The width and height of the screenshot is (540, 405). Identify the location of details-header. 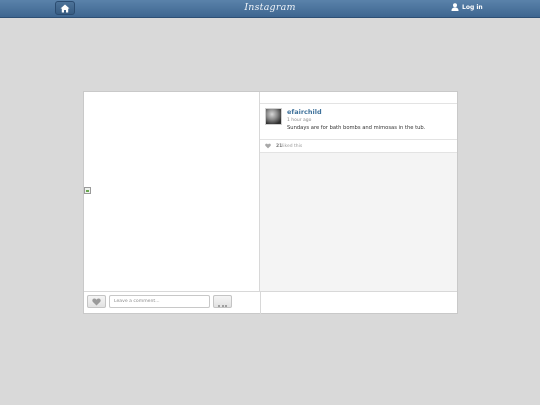
(358, 98).